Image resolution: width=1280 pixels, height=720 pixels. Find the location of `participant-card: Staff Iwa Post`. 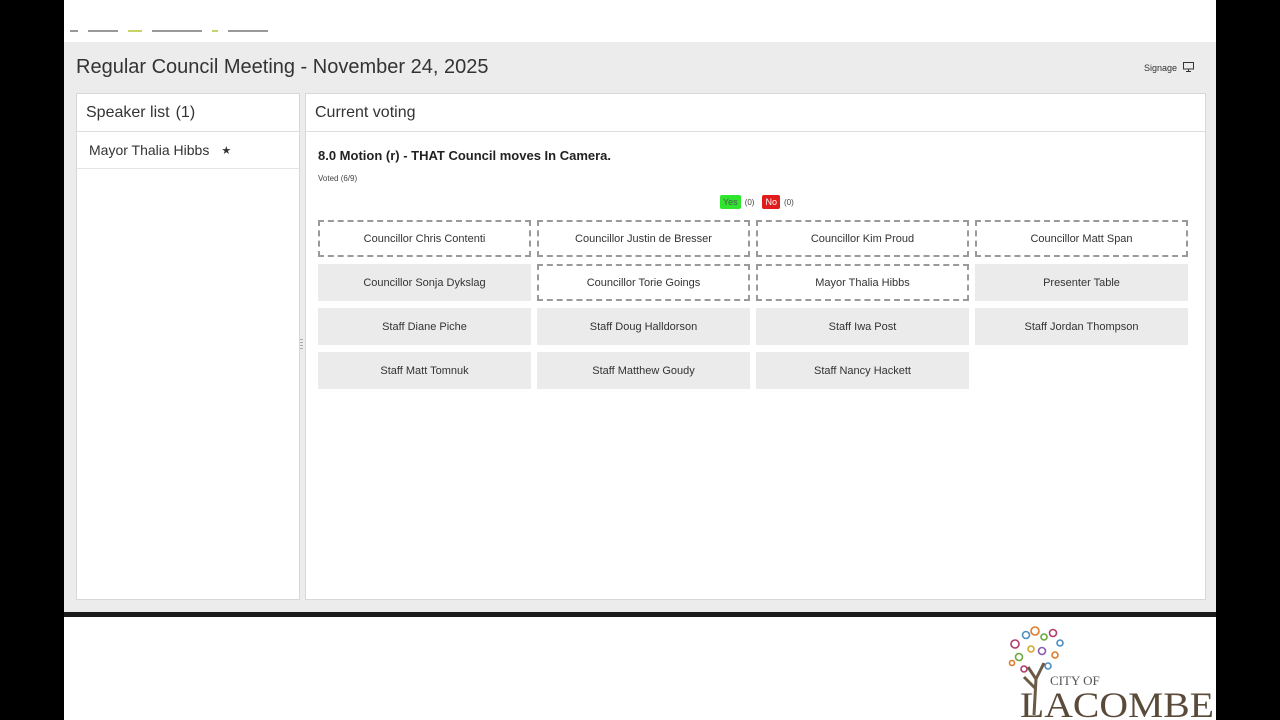

participant-card: Staff Iwa Post is located at coordinates (862, 326).